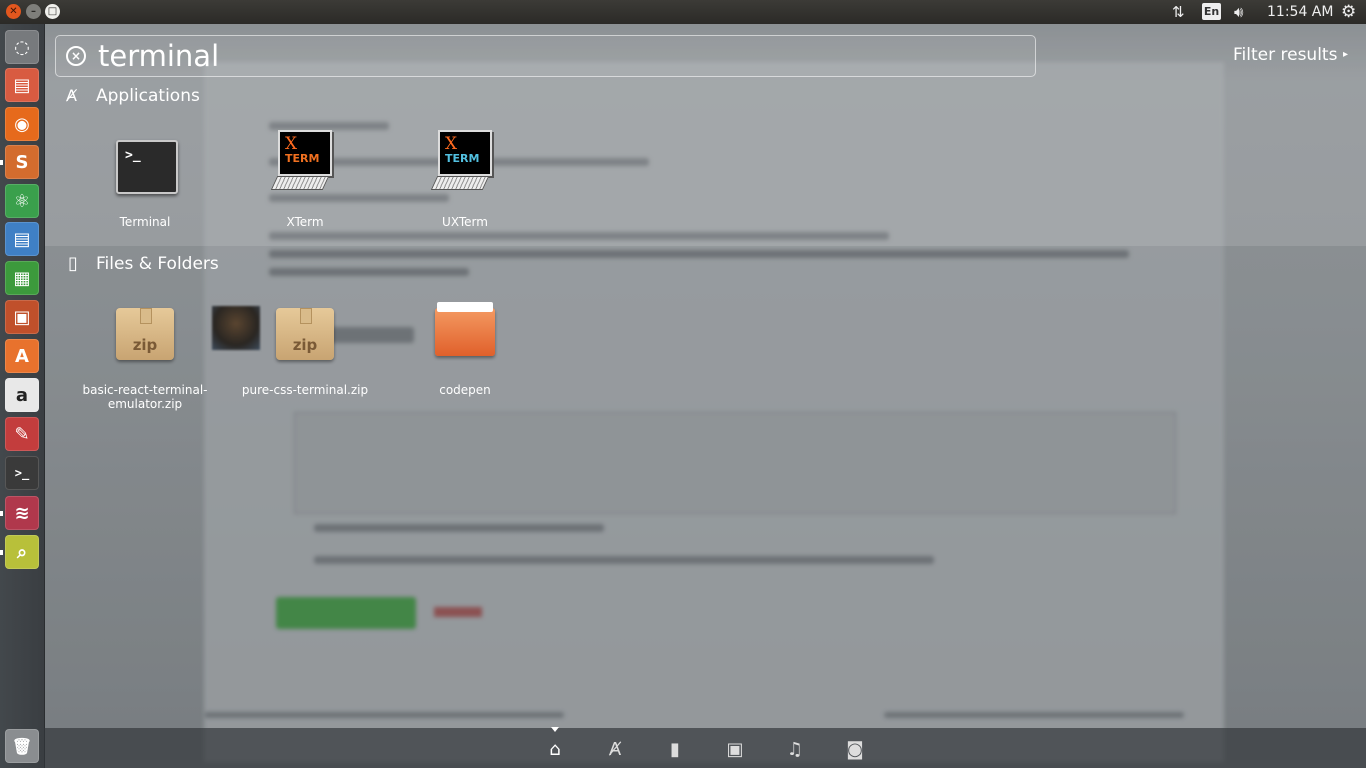 This screenshot has height=768, width=1366. I want to click on session-gear-icon: ⚙, so click(1348, 12).